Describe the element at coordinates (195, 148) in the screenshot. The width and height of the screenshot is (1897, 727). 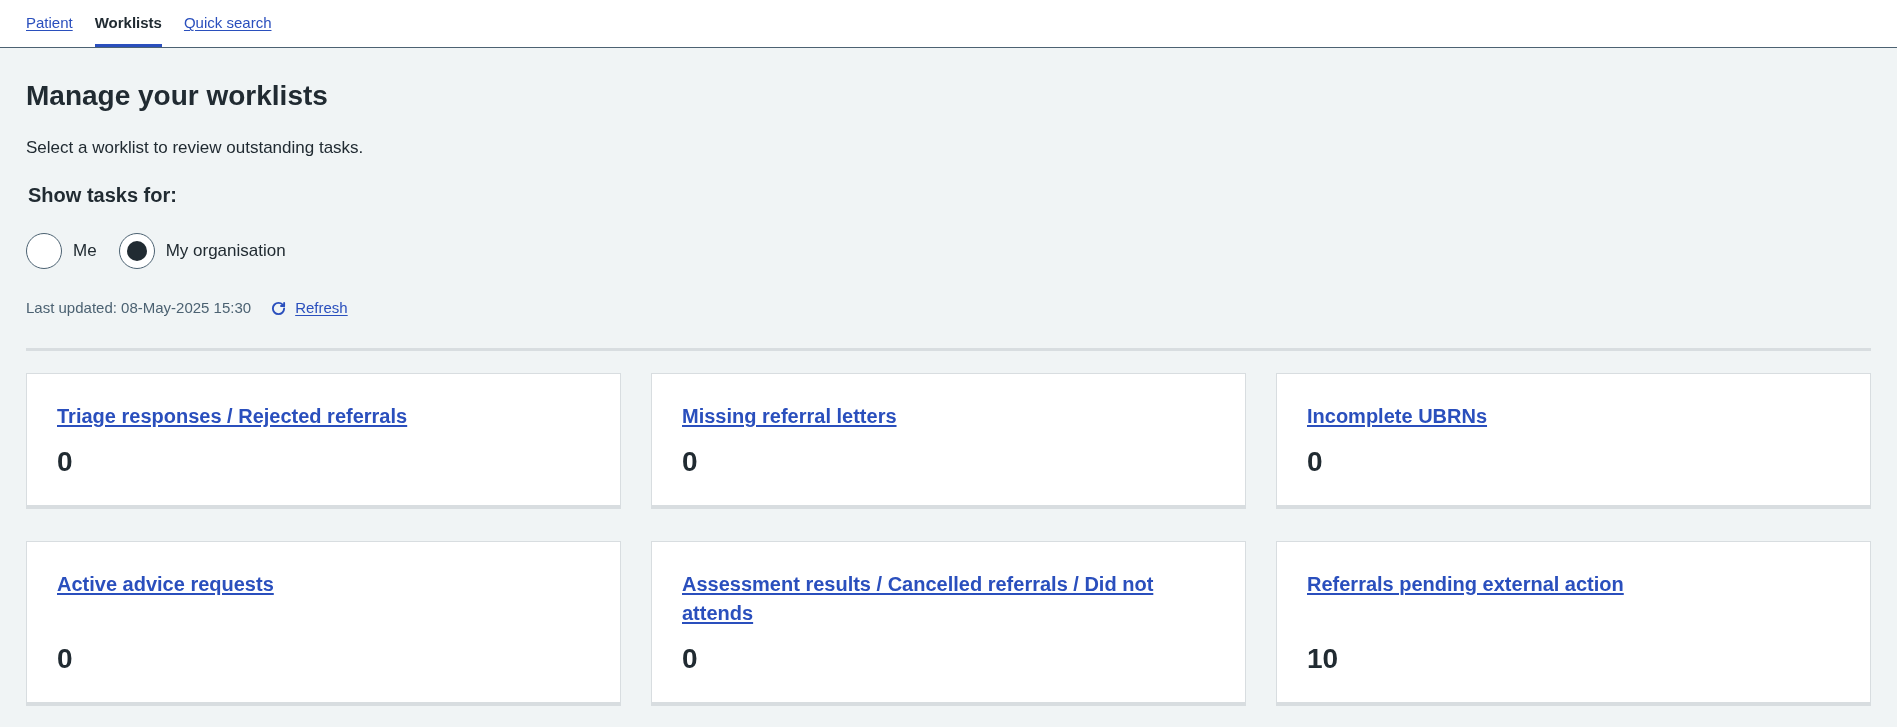
I see `intro-text: Select a worklist to review outstanding tasks.` at that location.